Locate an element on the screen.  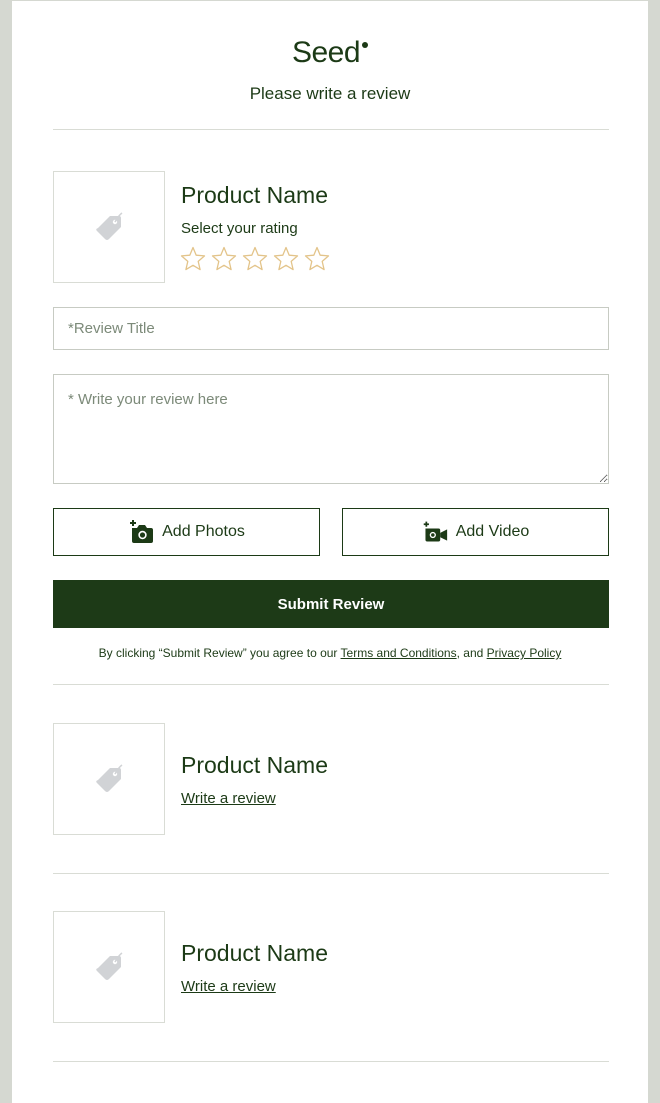
privacy-link: Privacy Policy is located at coordinates (524, 653).